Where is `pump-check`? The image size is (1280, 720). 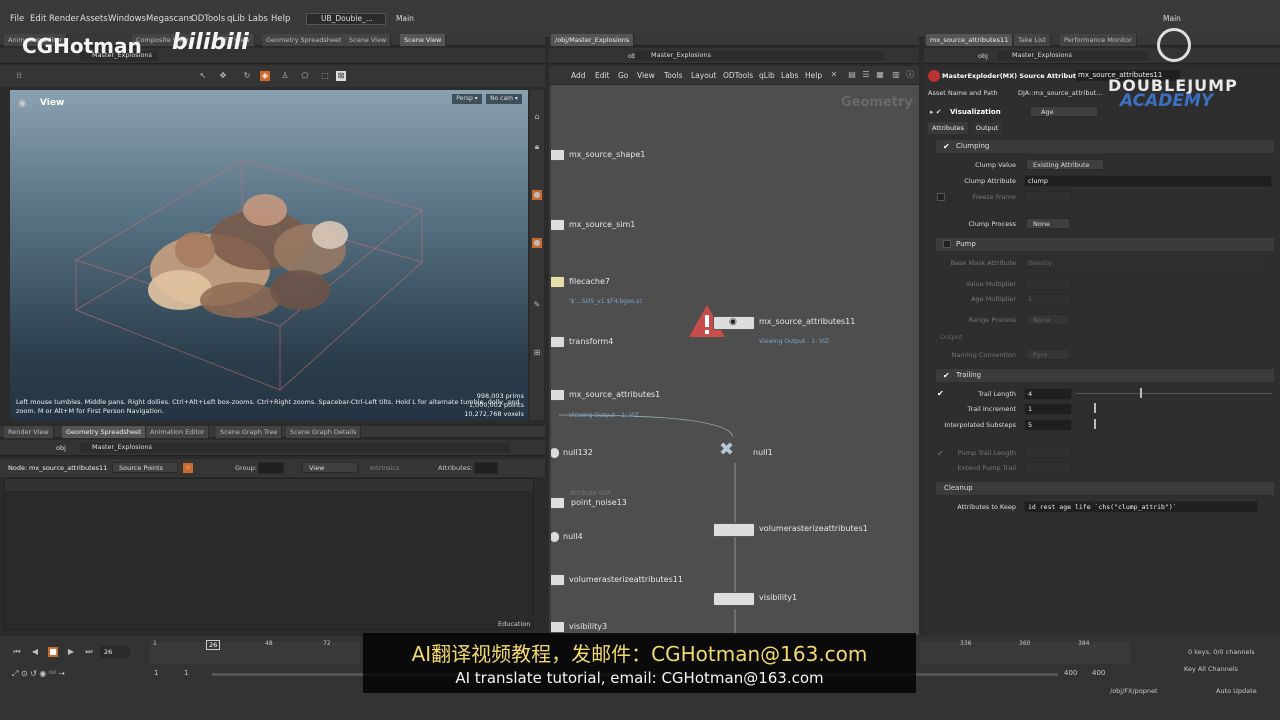
pump-check is located at coordinates (947, 244).